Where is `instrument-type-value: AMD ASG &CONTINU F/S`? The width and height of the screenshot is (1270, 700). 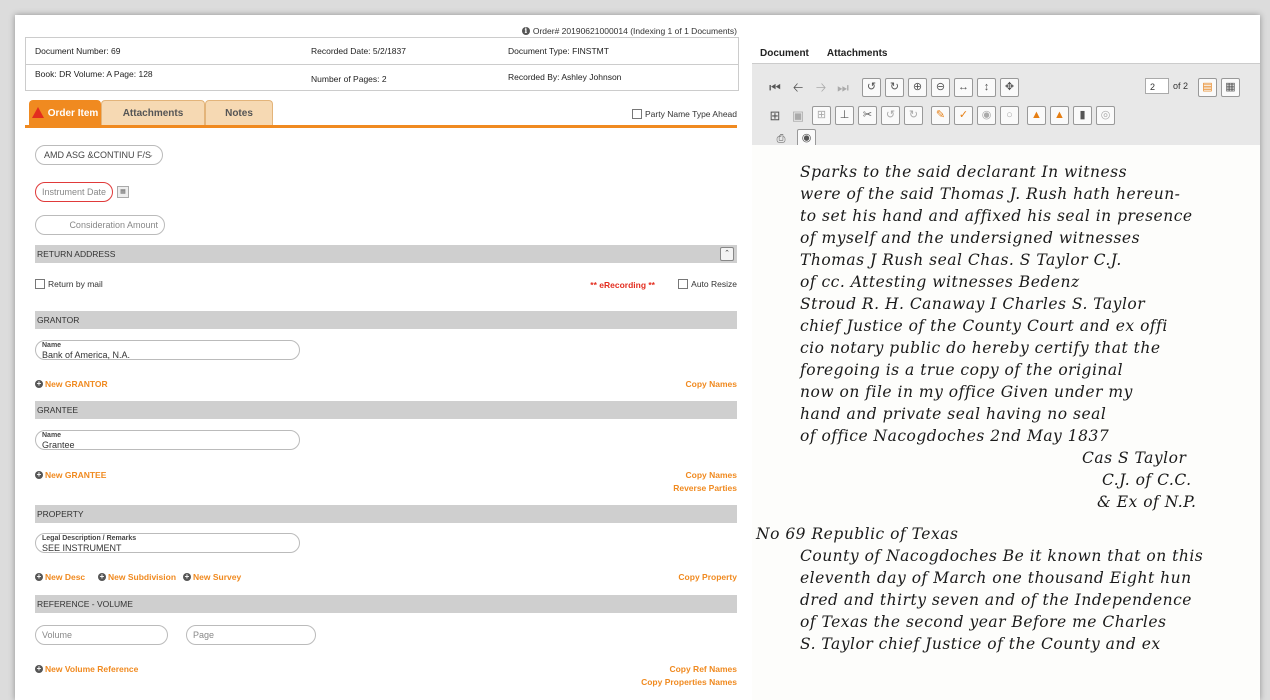
instrument-type-value: AMD ASG &CONTINU F/S is located at coordinates (98, 155).